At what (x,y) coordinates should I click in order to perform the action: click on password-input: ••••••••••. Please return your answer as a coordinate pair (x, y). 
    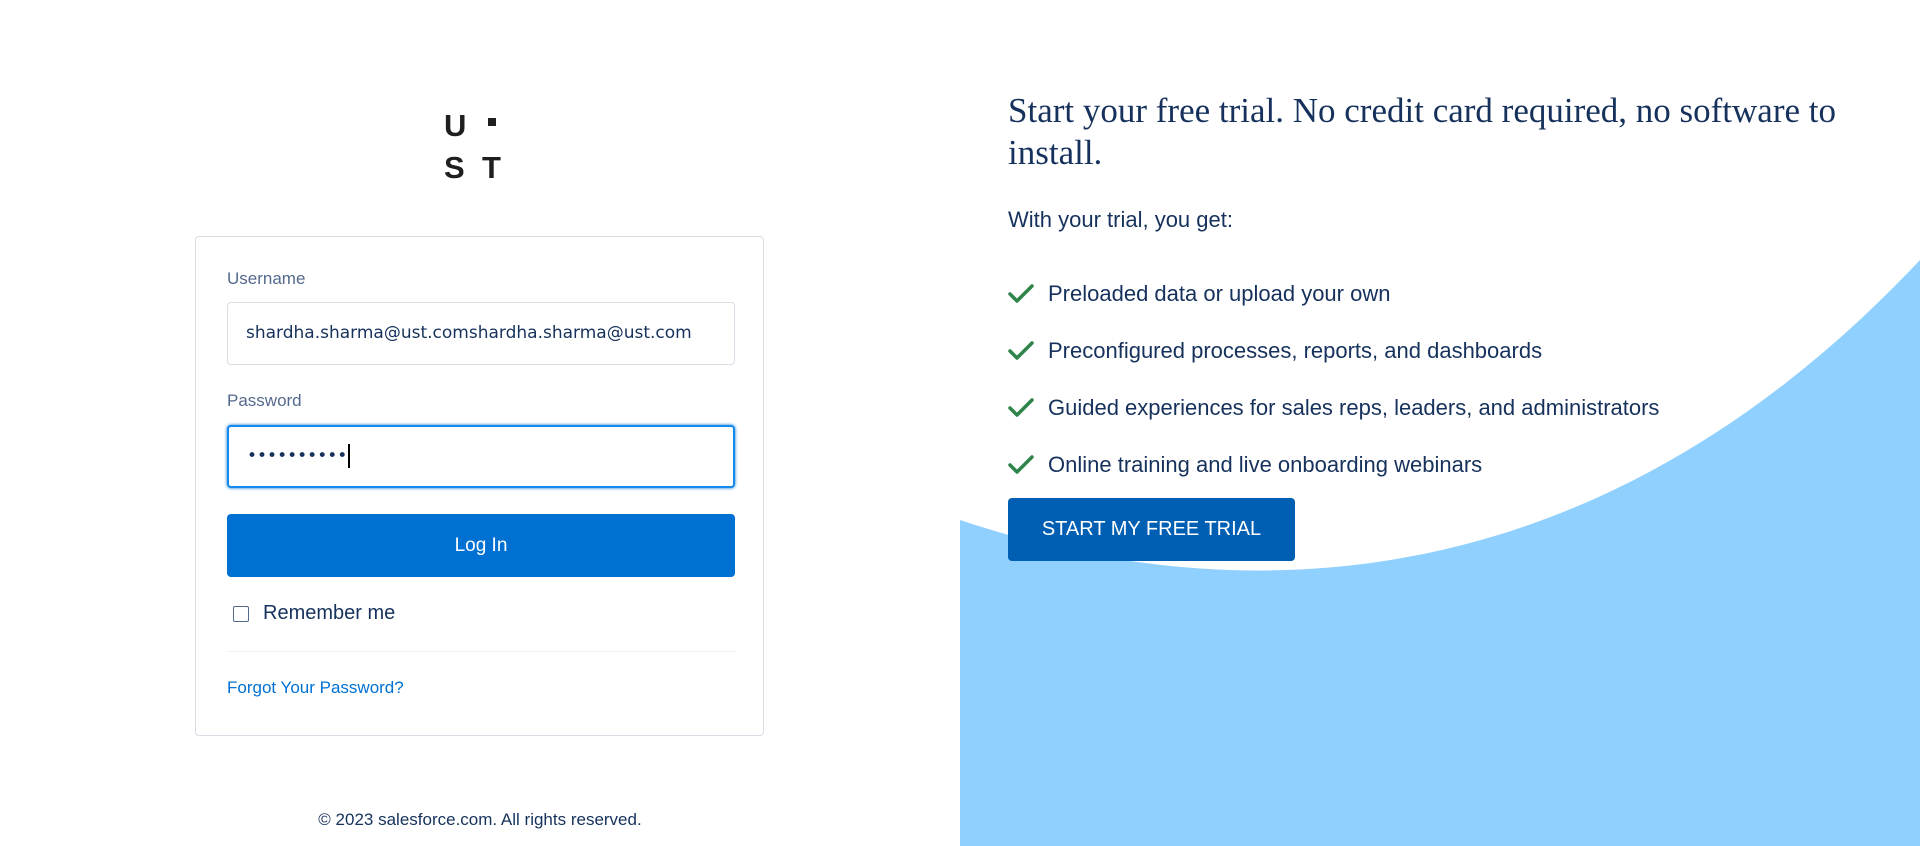
    Looking at the image, I should click on (481, 456).